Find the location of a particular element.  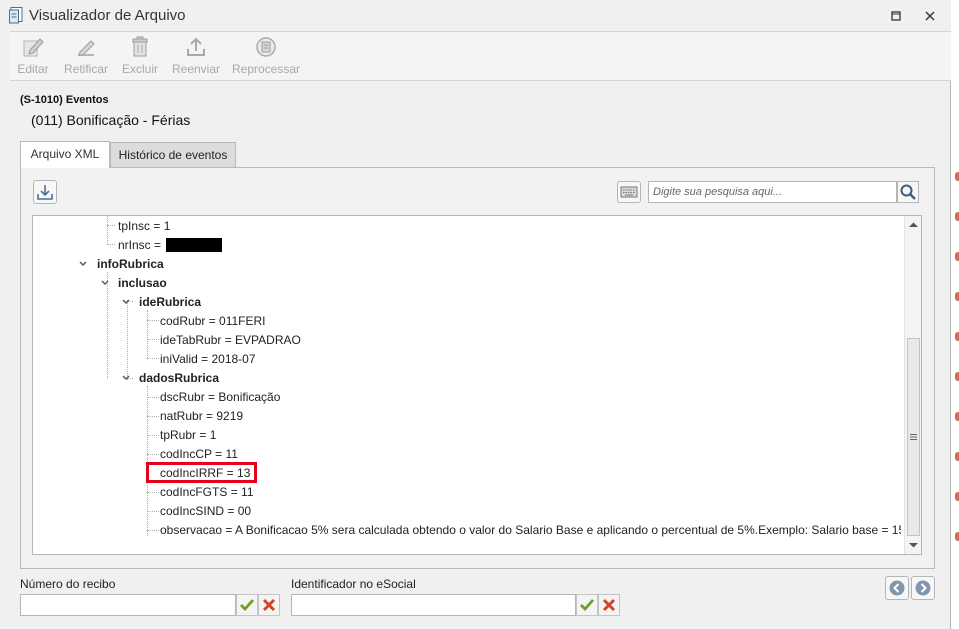

trash-icon is located at coordinates (140, 46).